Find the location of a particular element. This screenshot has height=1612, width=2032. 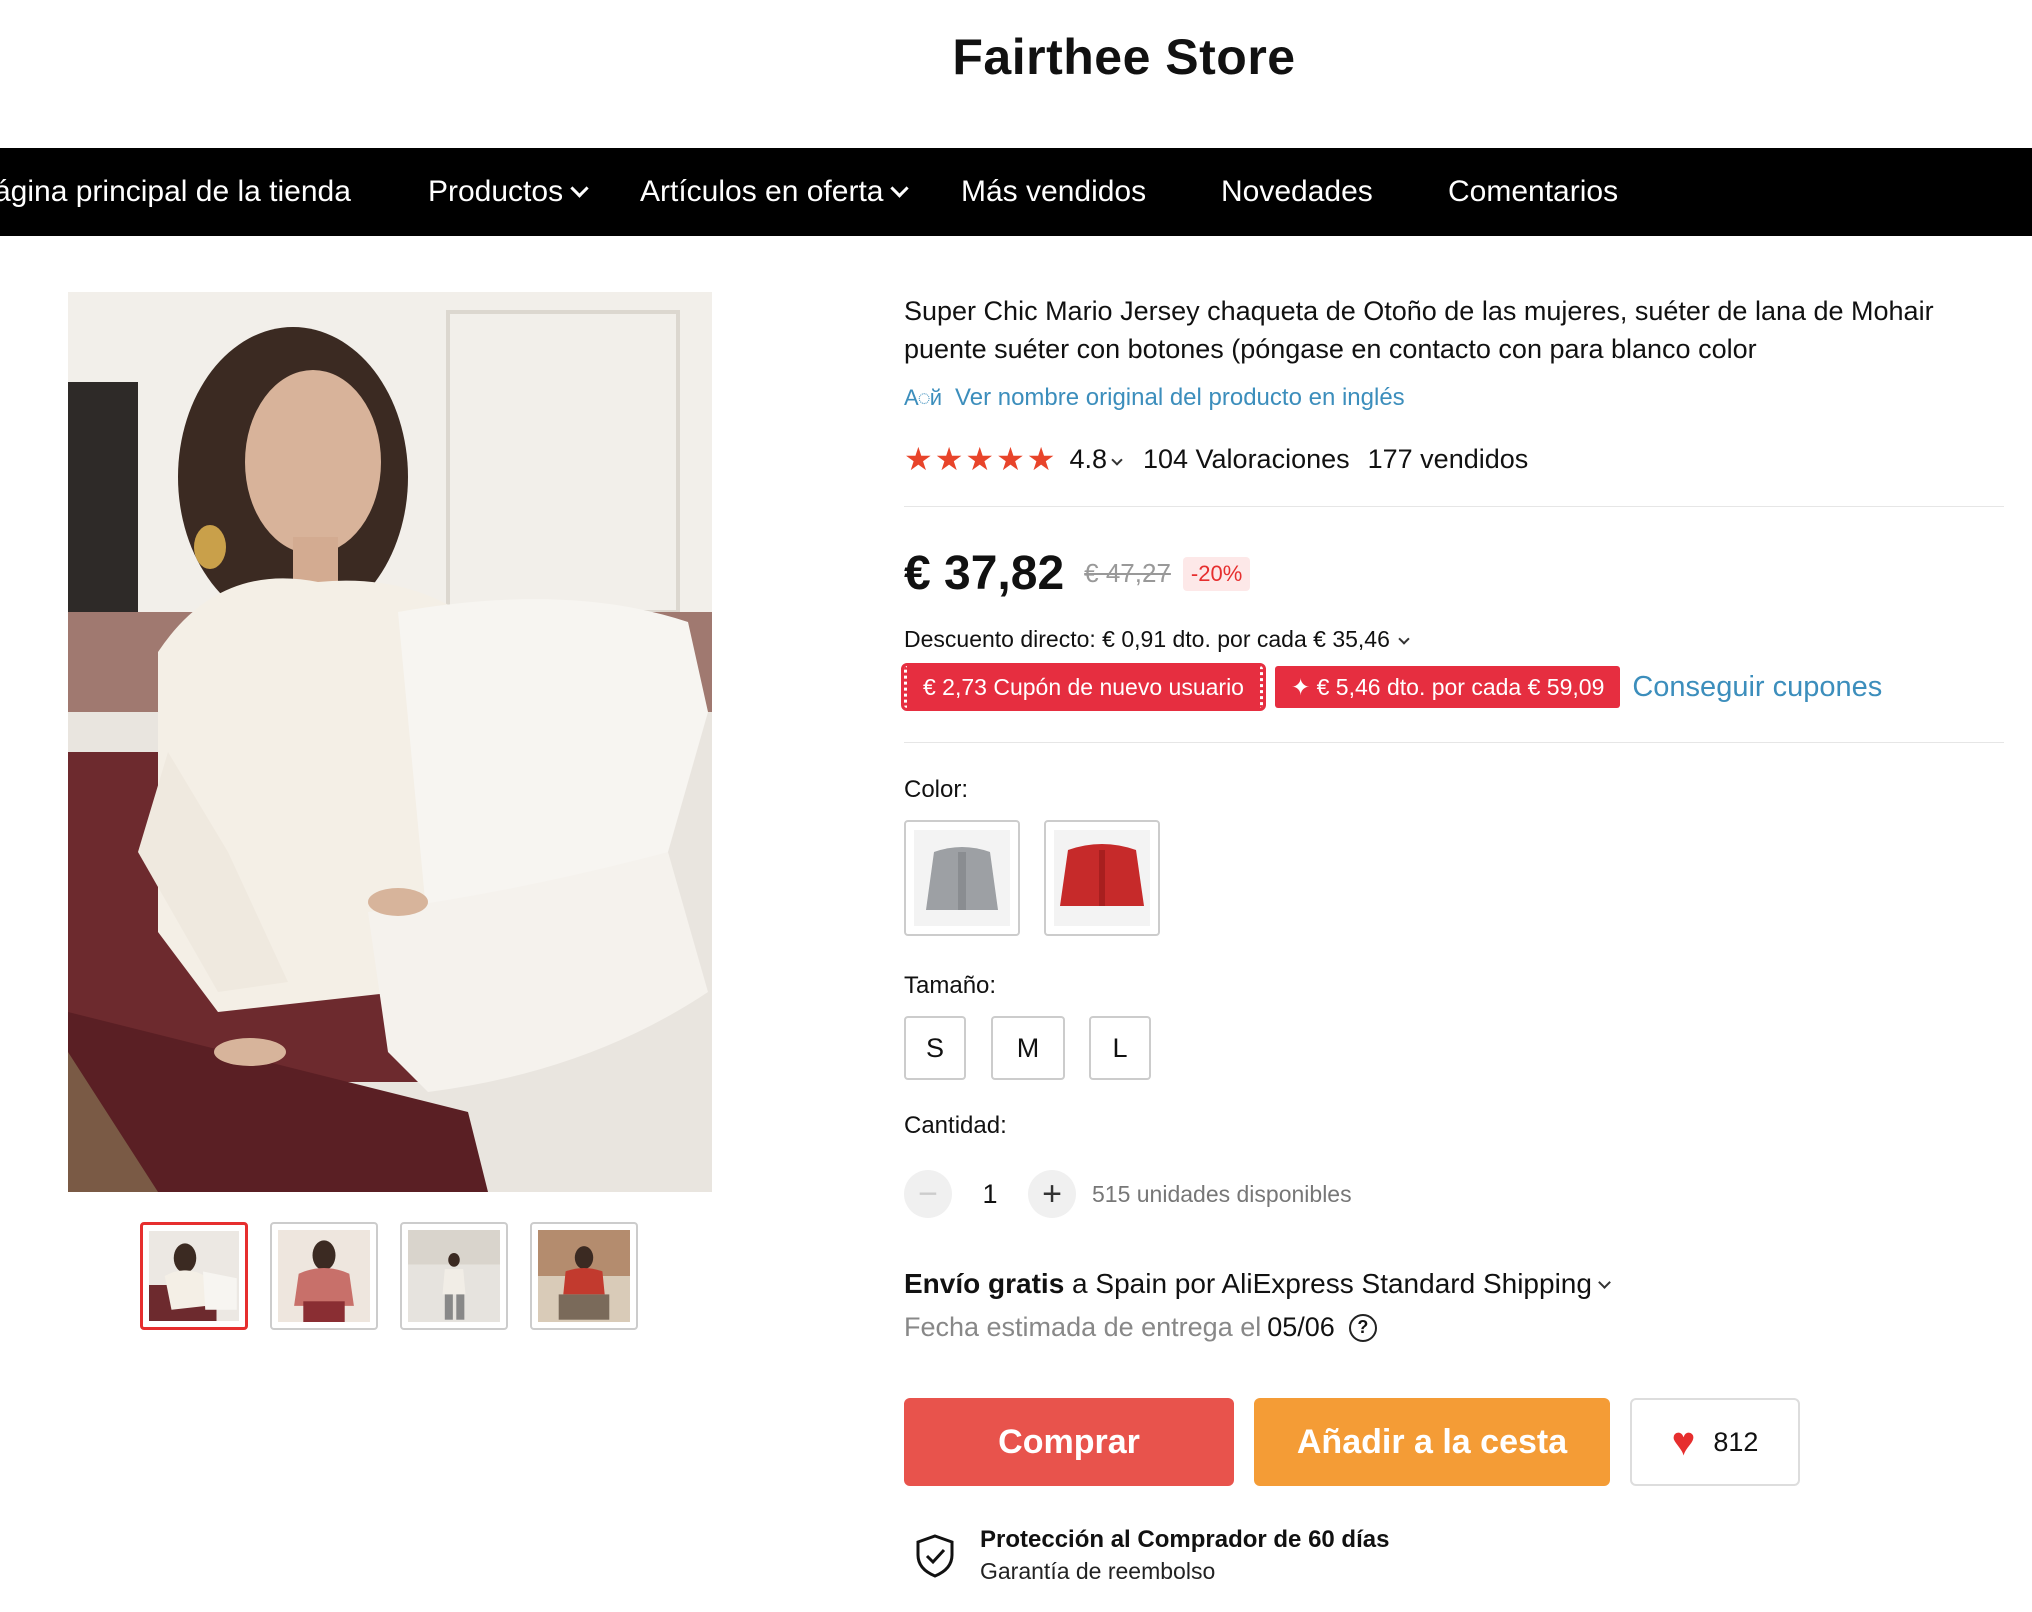

delivery-label: Fecha estimada de entrega el is located at coordinates (1083, 1327).